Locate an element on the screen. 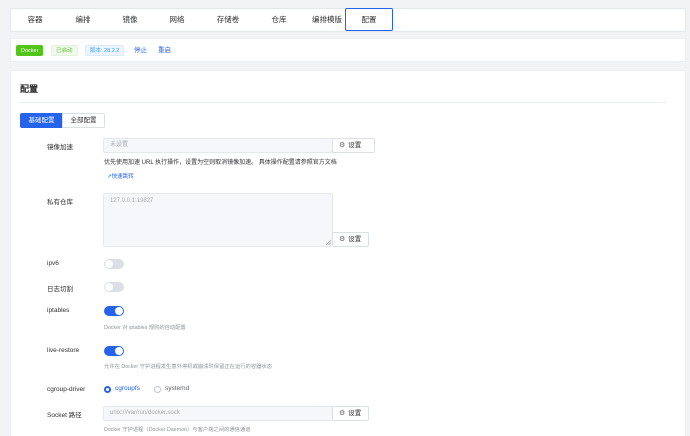 This screenshot has height=436, width=690. mirror-set-label: 设置 is located at coordinates (355, 145).